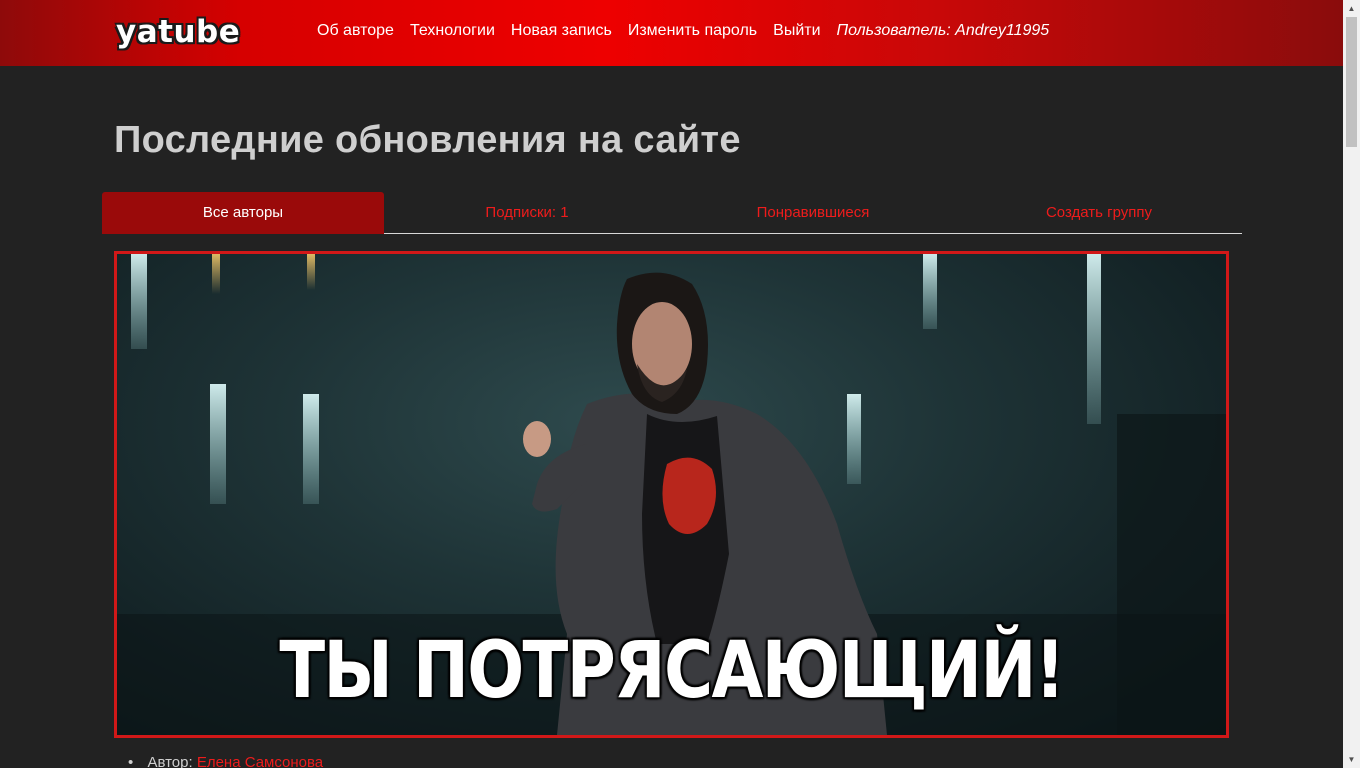  Describe the element at coordinates (796, 31) in the screenshot. I see `nav-logout-link: Выйти` at that location.